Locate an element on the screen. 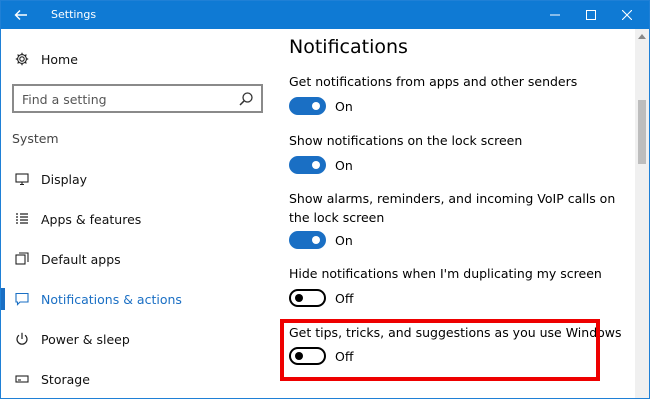  sidebar-item-display: Display is located at coordinates (137, 179).